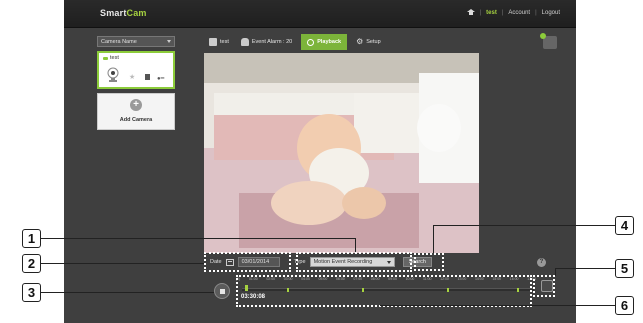 This screenshot has width=643, height=323. What do you see at coordinates (136, 70) in the screenshot?
I see `camera-card: test ★ ●━` at bounding box center [136, 70].